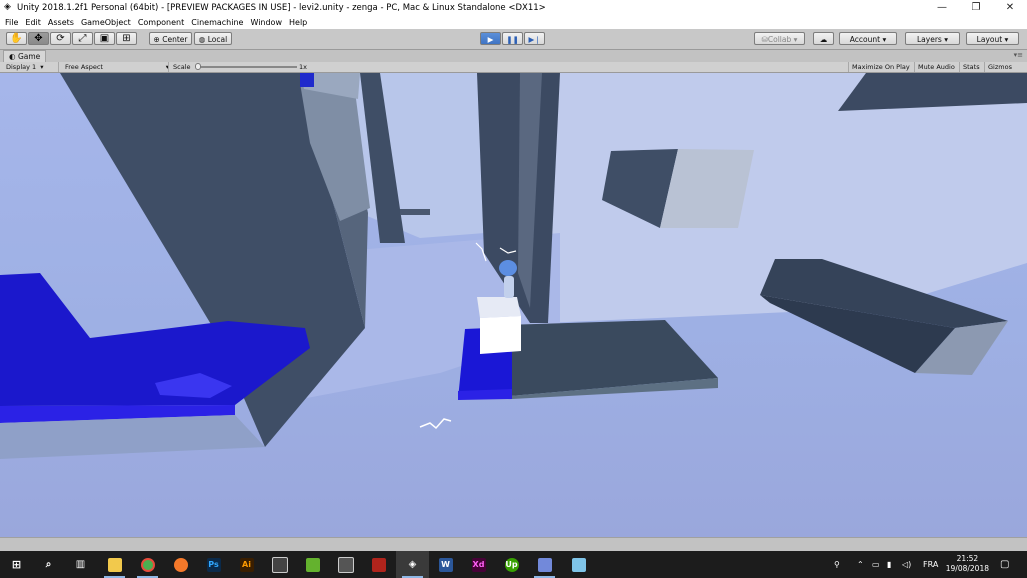 The width and height of the screenshot is (1027, 578). What do you see at coordinates (936, 67) in the screenshot?
I see `mute-audio-toggle: Mute Audio` at bounding box center [936, 67].